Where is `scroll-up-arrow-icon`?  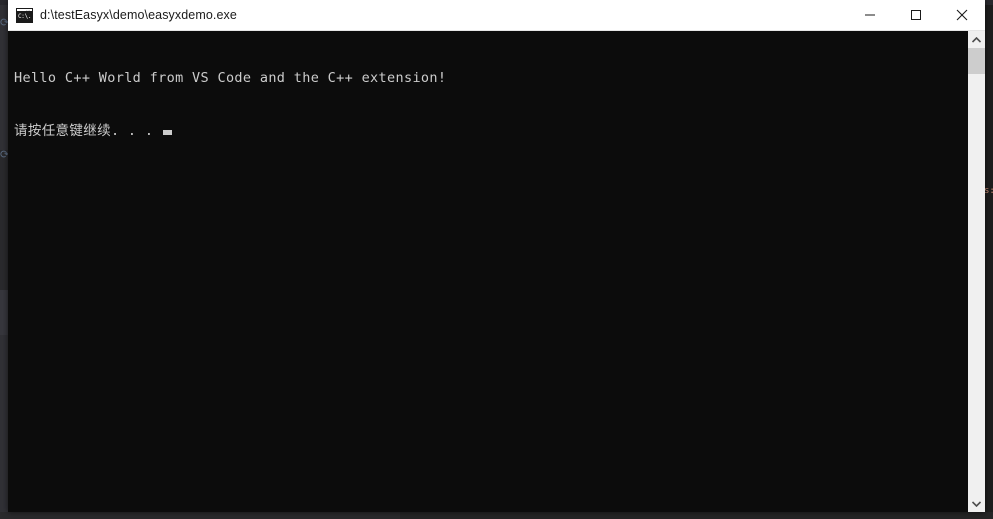
scroll-up-arrow-icon is located at coordinates (976, 39).